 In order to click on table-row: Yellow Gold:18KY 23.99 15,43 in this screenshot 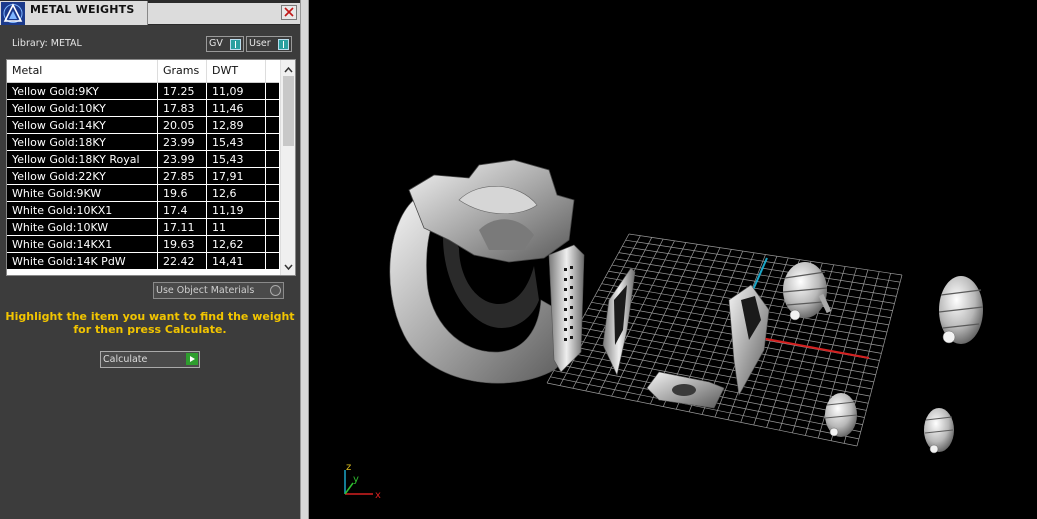, I will do `click(143, 142)`.